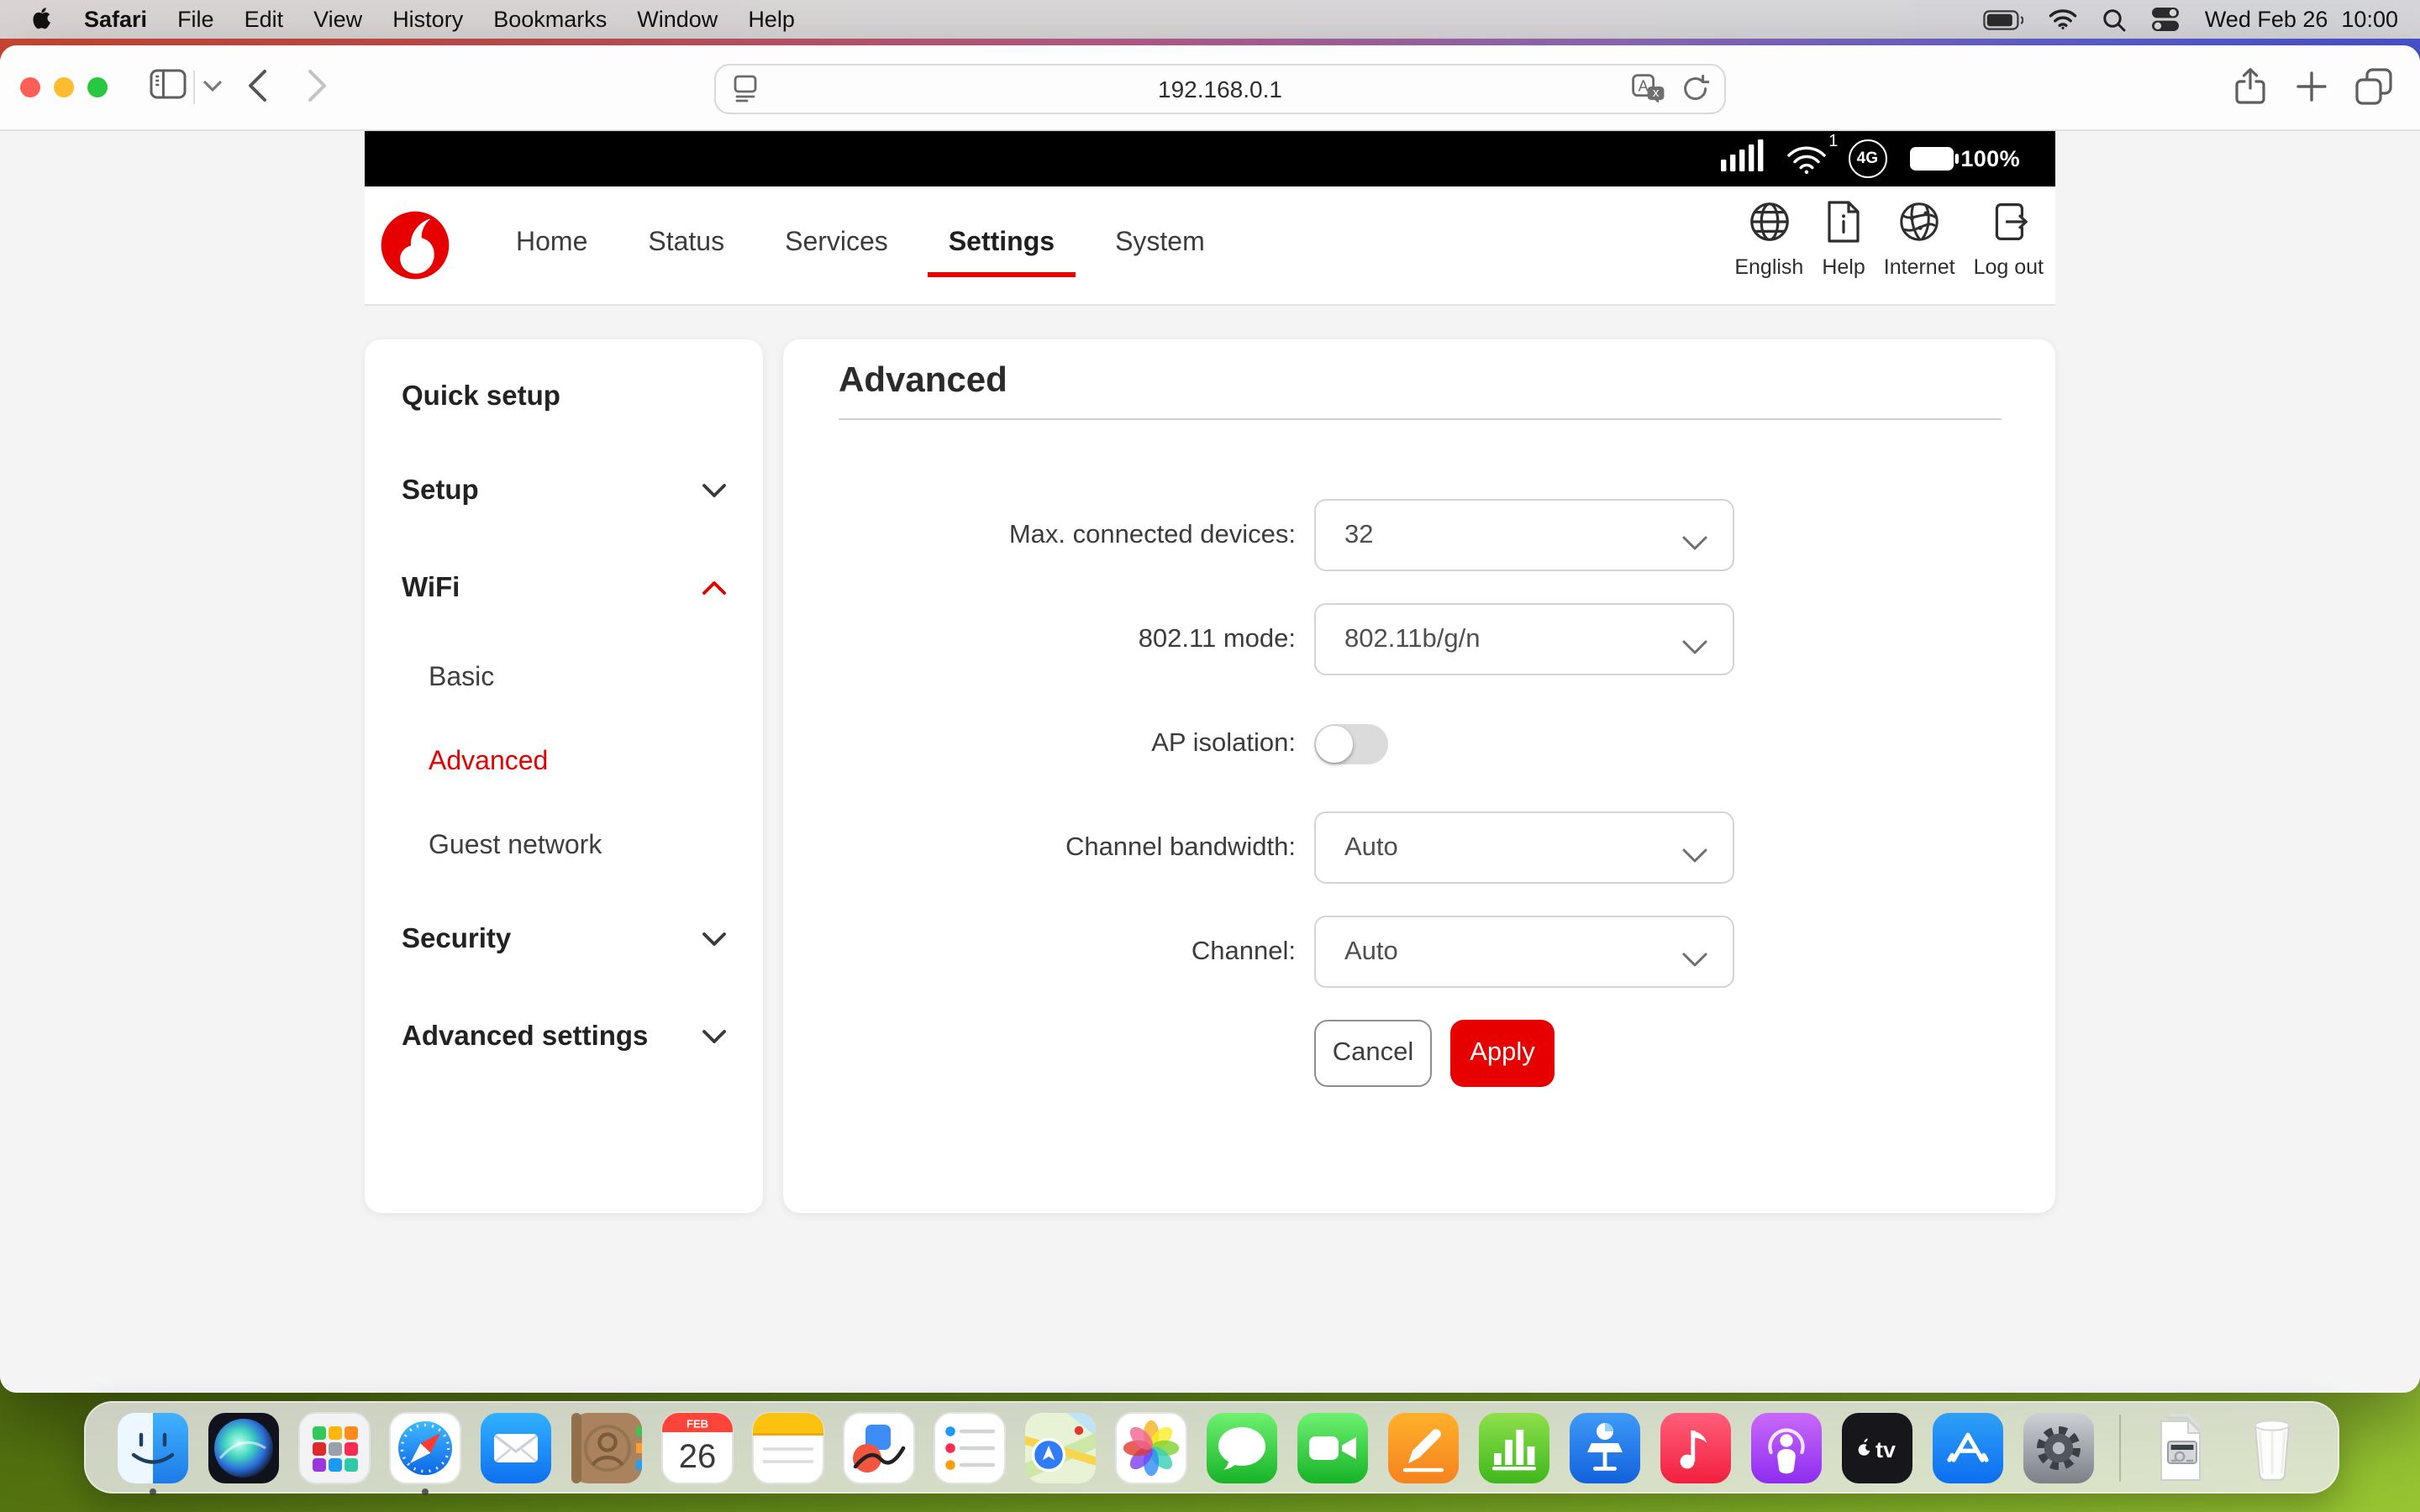  Describe the element at coordinates (1524, 535) in the screenshot. I see `select-max-connected-devices: 32` at that location.